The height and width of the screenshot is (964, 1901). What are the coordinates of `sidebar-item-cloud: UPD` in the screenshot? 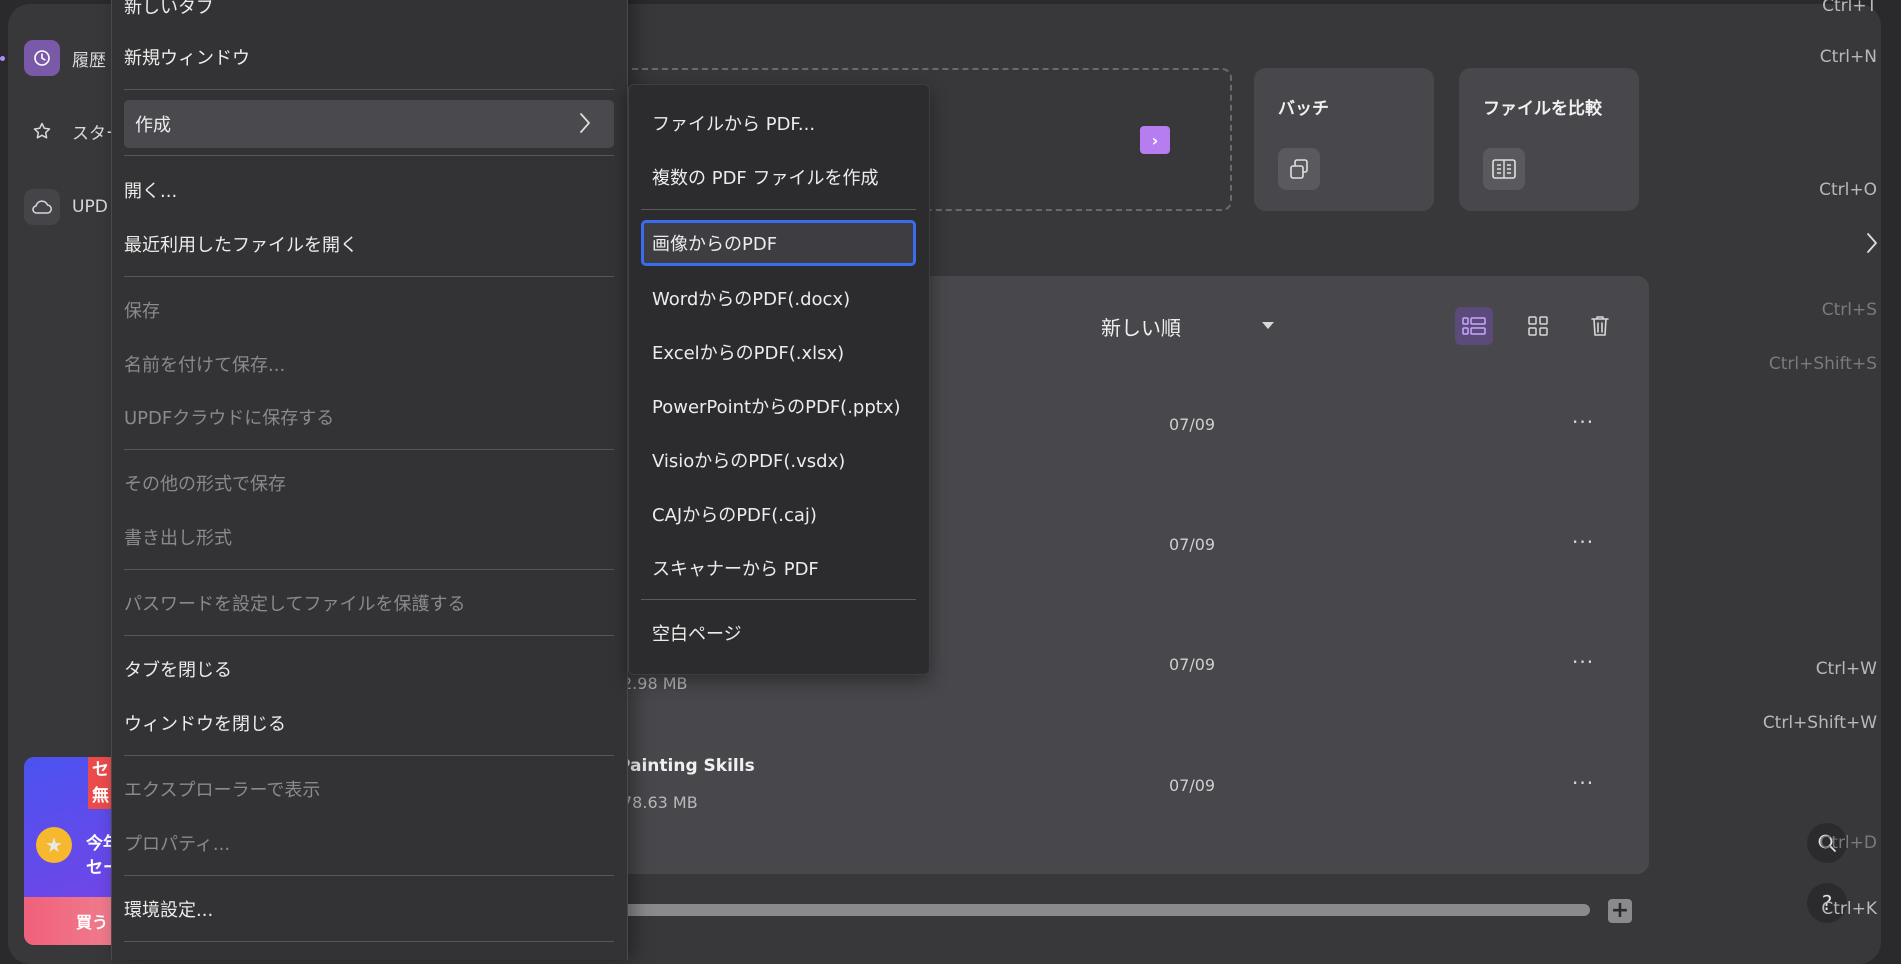 It's located at (66, 207).